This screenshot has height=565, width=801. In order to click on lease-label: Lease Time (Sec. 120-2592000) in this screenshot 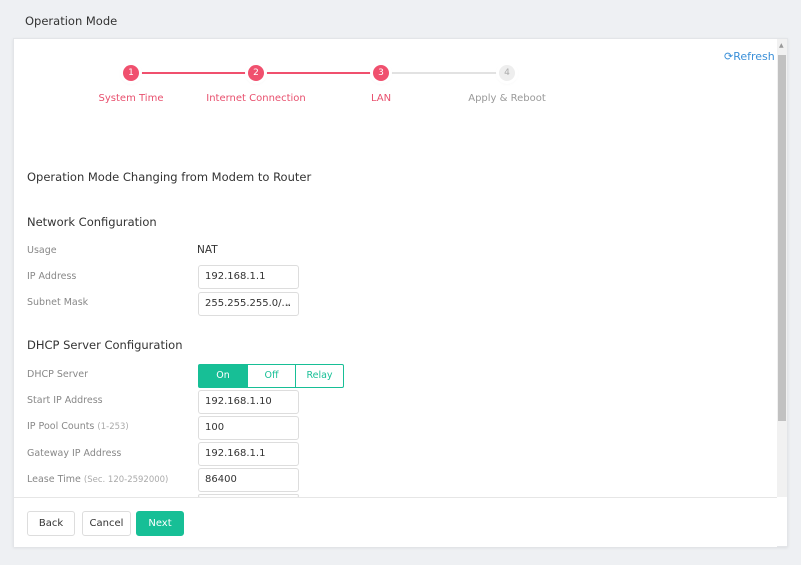, I will do `click(98, 479)`.